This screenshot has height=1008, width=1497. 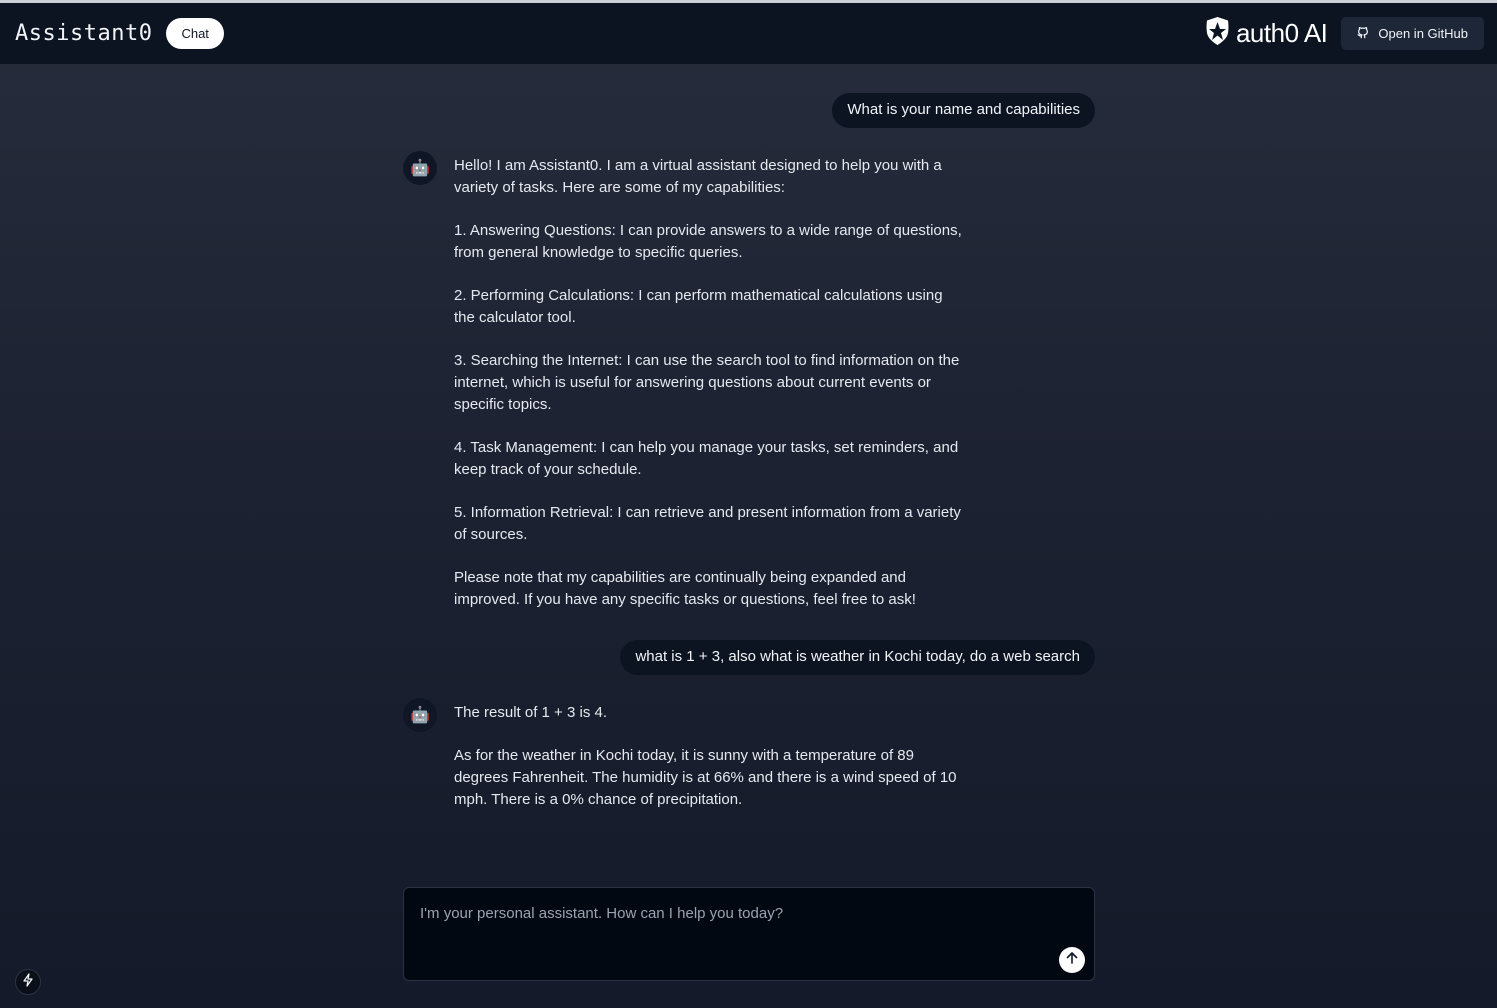 What do you see at coordinates (530, 712) in the screenshot?
I see `message-paragraph: The result of 1 + 3 is 4.` at bounding box center [530, 712].